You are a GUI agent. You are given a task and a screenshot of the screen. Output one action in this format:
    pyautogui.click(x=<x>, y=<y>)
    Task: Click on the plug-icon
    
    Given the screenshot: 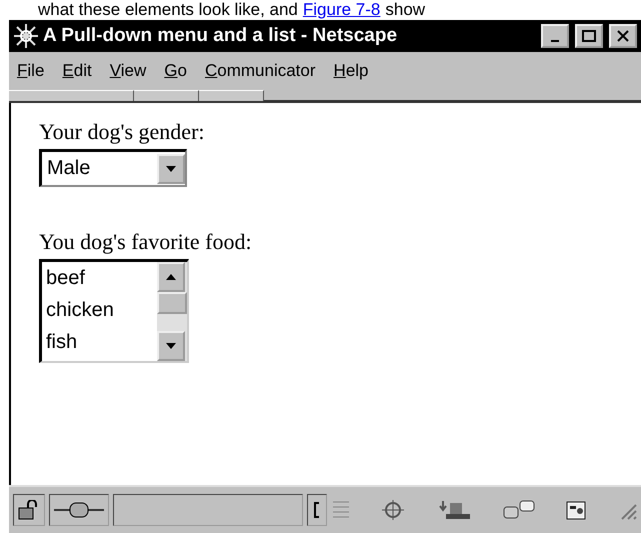 What is the action you would take?
    pyautogui.click(x=79, y=510)
    